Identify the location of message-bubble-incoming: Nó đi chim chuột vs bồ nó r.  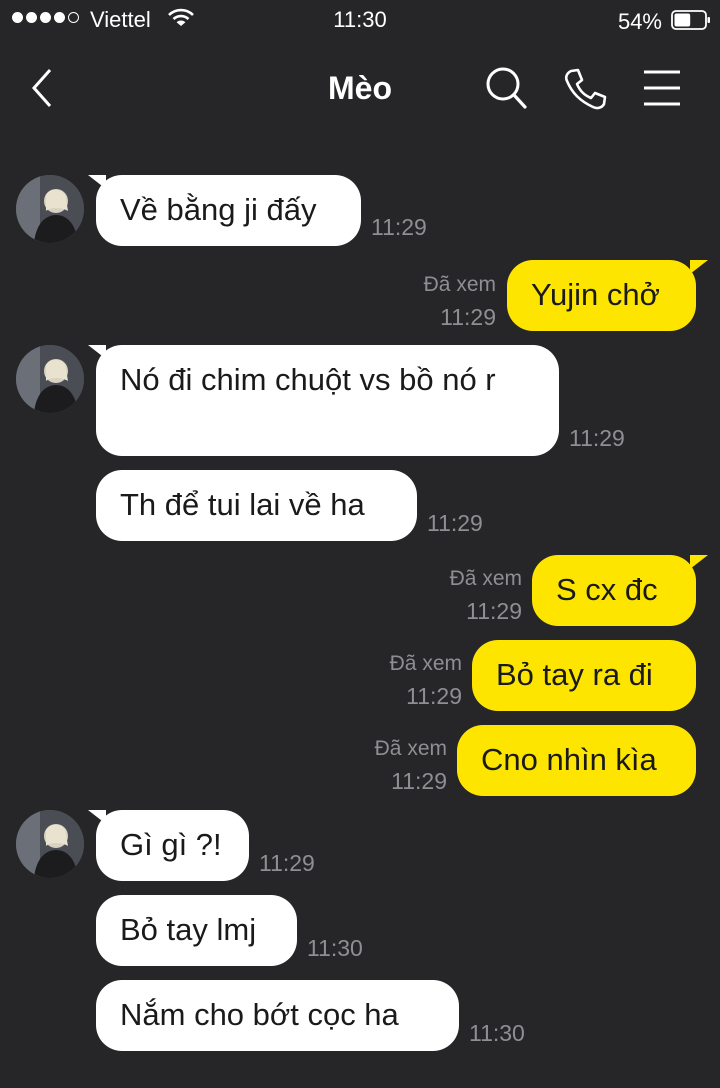
(327, 400).